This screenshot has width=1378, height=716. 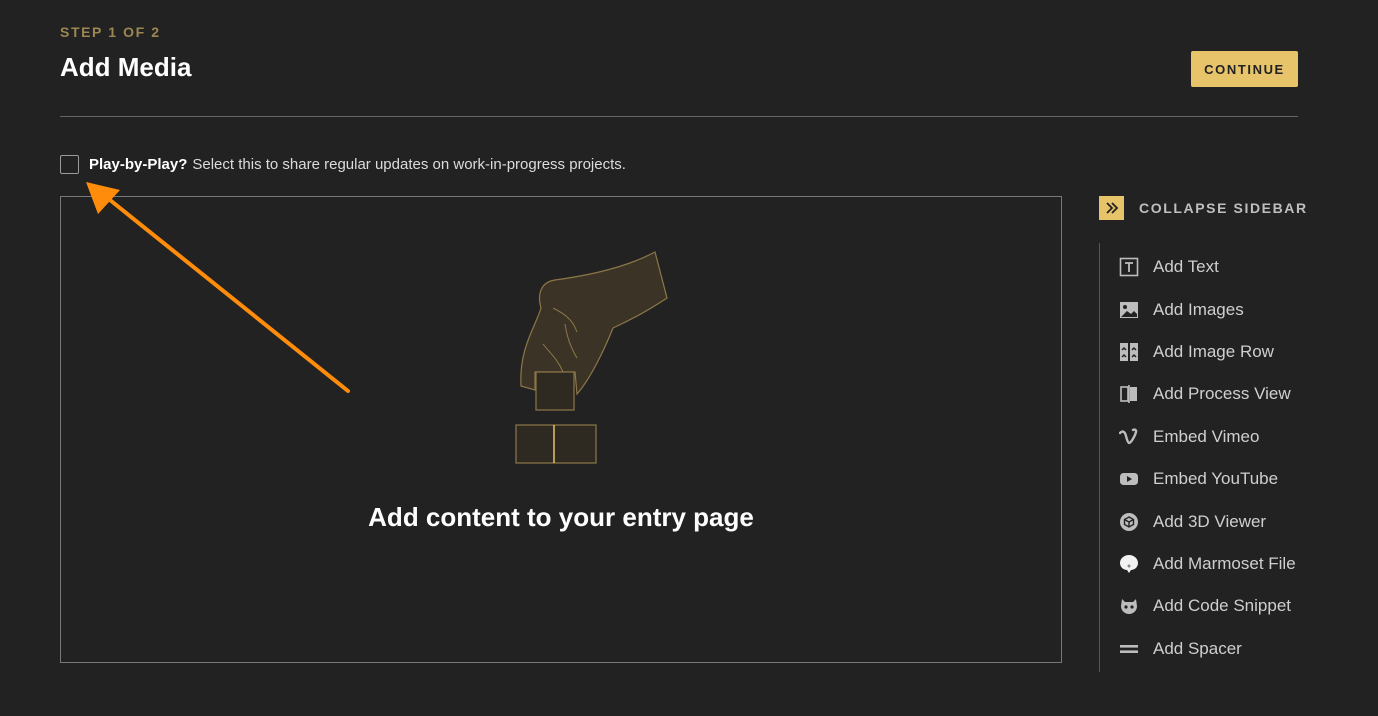 What do you see at coordinates (1216, 479) in the screenshot?
I see `sidebar-item-label: Embed YouTube` at bounding box center [1216, 479].